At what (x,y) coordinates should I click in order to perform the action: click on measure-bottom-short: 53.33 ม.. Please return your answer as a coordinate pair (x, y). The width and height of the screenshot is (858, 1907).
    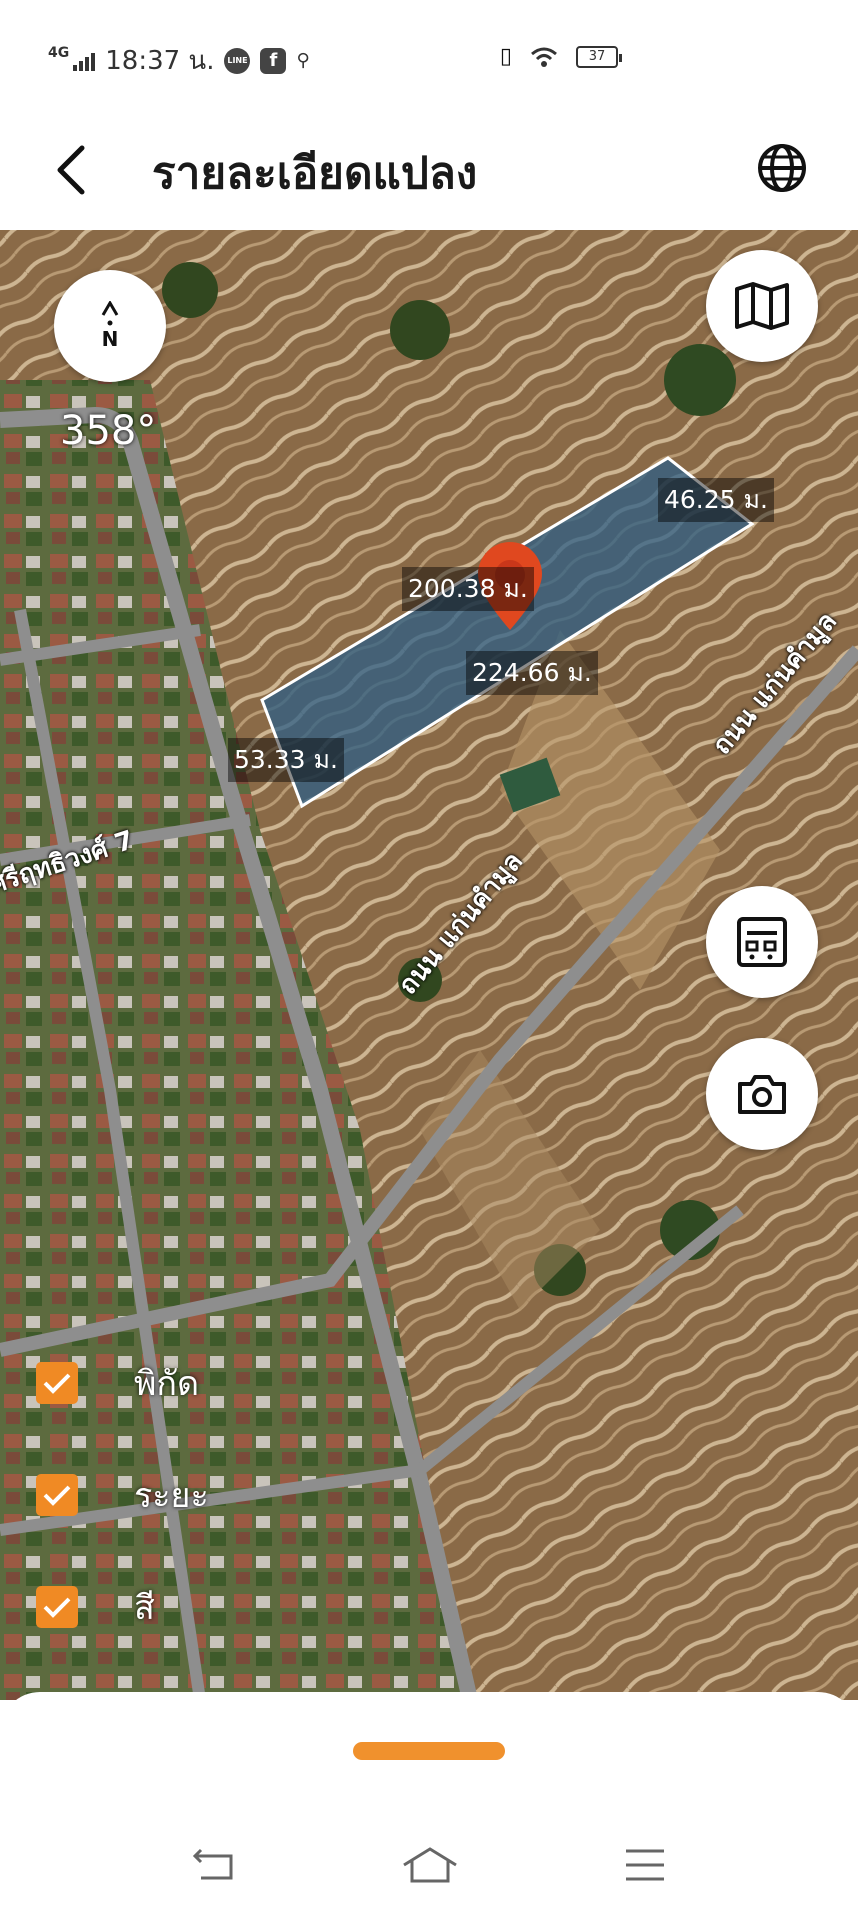
    Looking at the image, I should click on (286, 760).